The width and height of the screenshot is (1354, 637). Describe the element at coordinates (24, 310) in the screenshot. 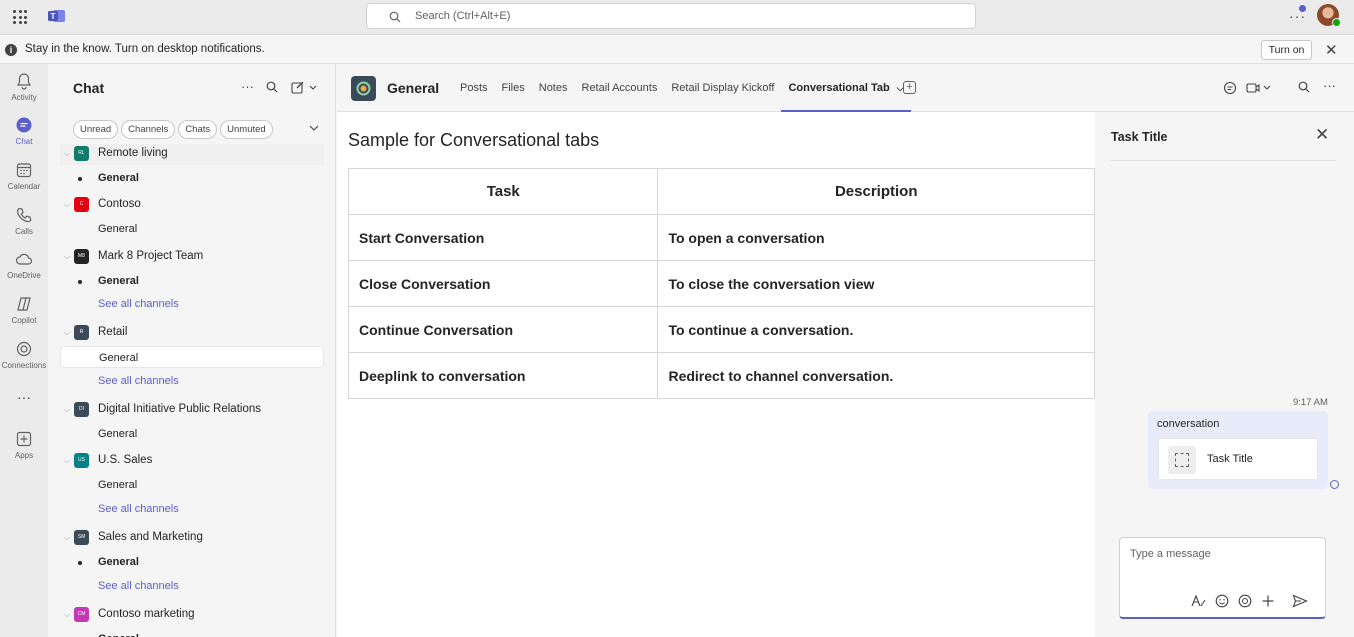

I see `rail-item-copilot: Copilot` at that location.